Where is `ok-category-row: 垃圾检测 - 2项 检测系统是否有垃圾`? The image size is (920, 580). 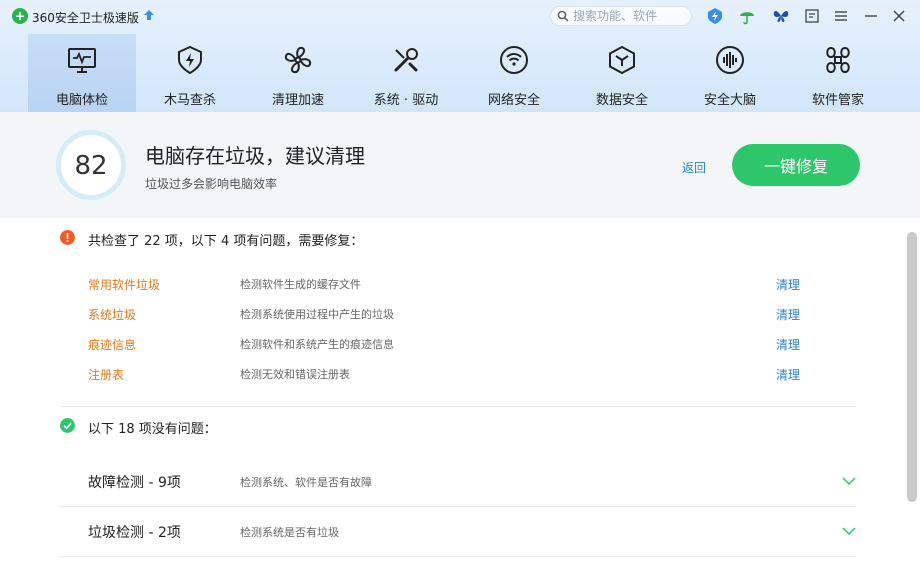
ok-category-row: 垃圾检测 - 2项 检测系统是否有垃圾 is located at coordinates (458, 531).